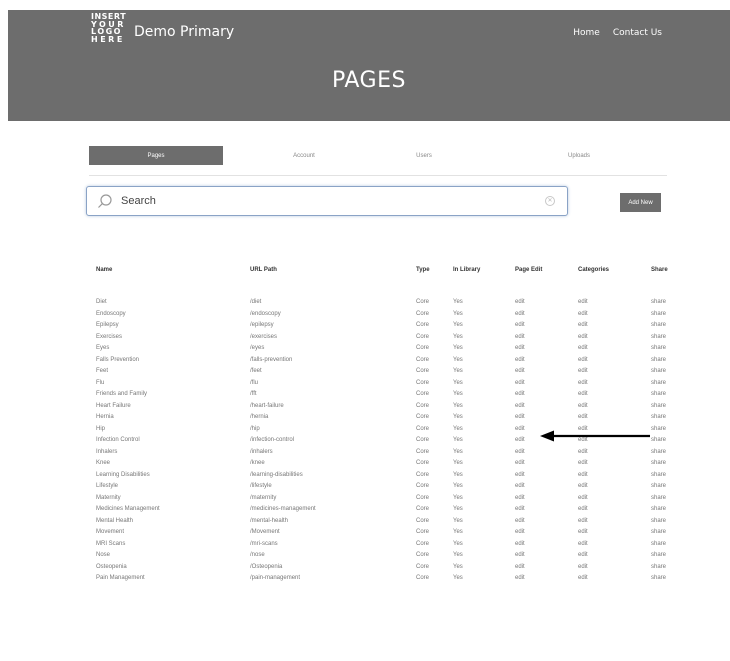 The width and height of the screenshot is (730, 661). Describe the element at coordinates (256, 371) in the screenshot. I see `cell-url-path: /feet` at that location.